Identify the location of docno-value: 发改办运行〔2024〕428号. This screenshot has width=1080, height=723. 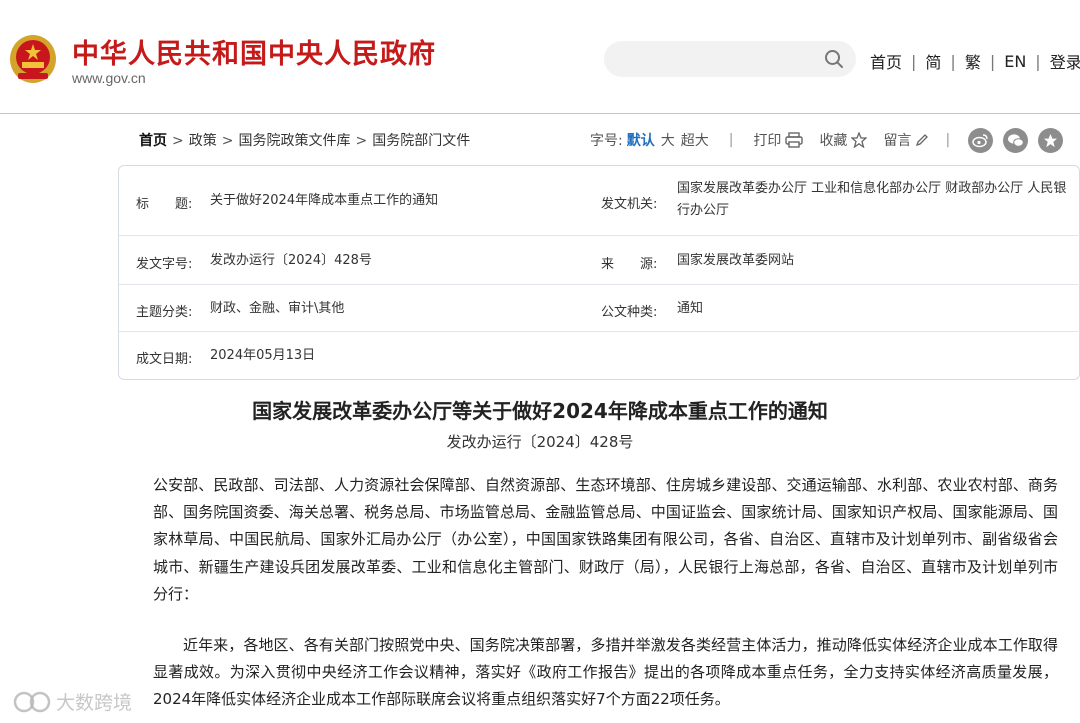
(291, 260).